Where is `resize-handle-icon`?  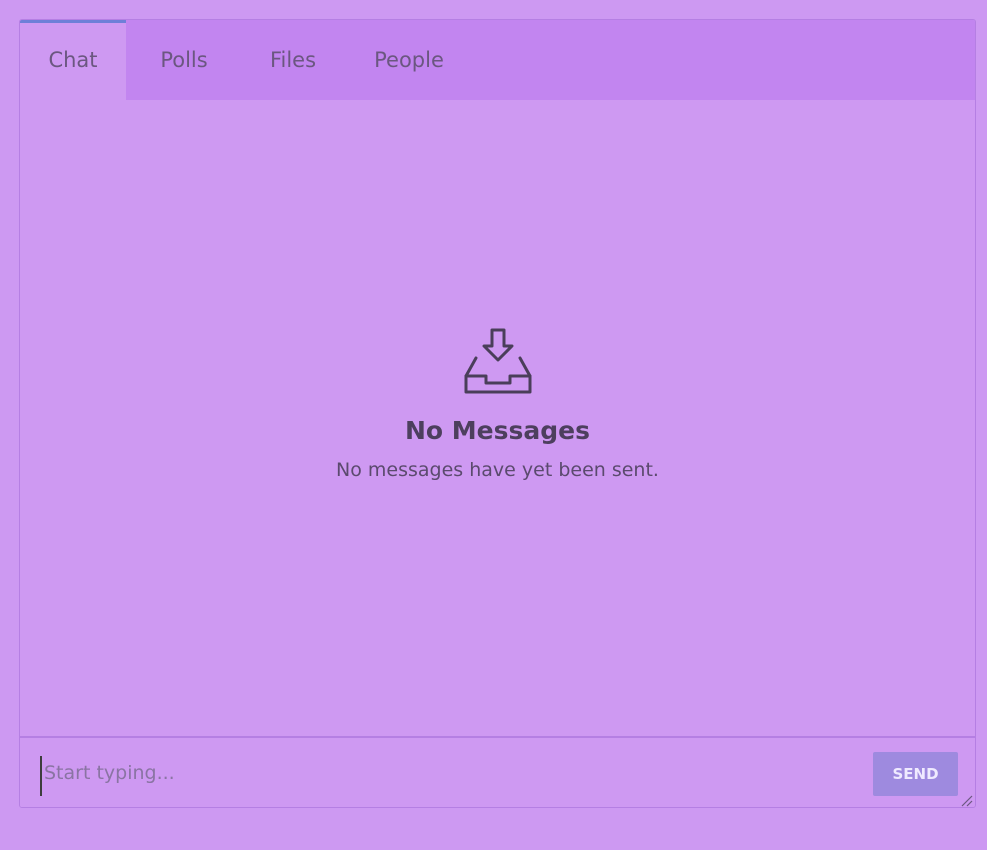
resize-handle-icon is located at coordinates (966, 800).